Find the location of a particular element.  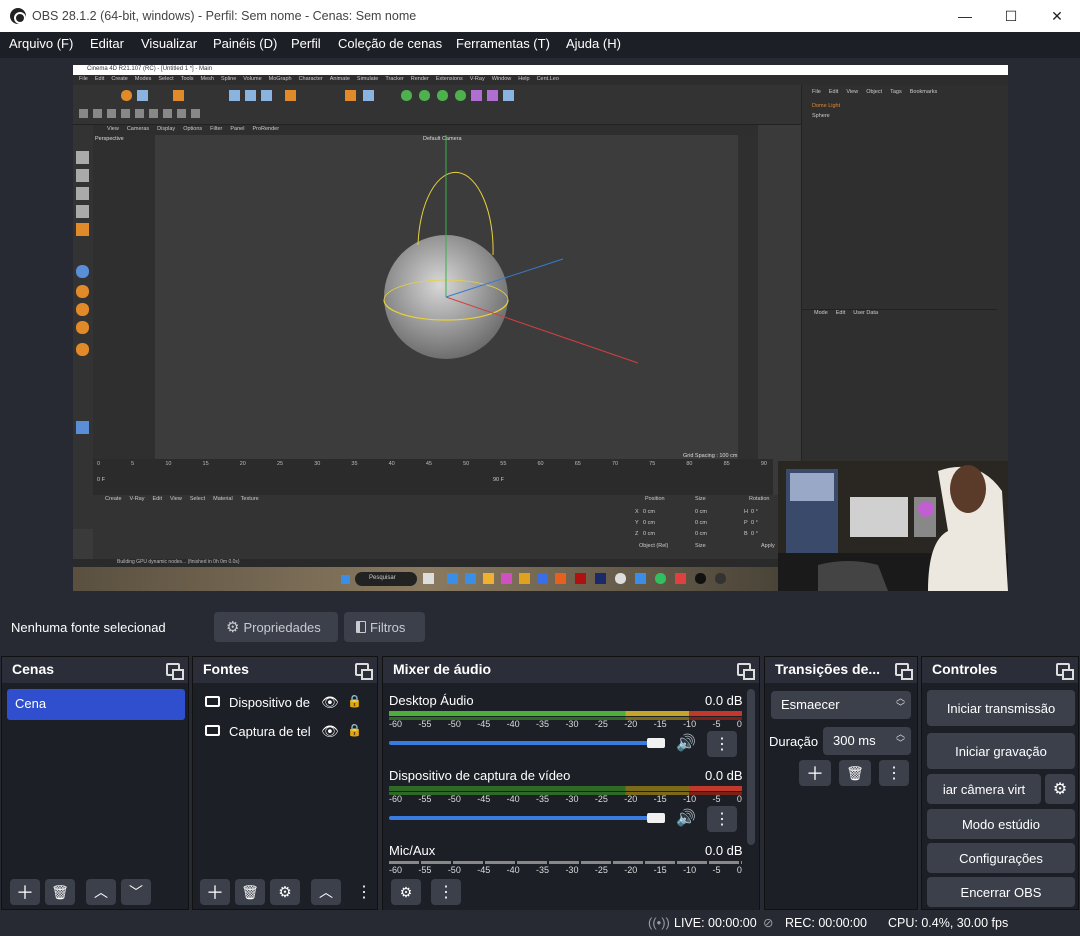

duration-value: 300 ms is located at coordinates (854, 740).